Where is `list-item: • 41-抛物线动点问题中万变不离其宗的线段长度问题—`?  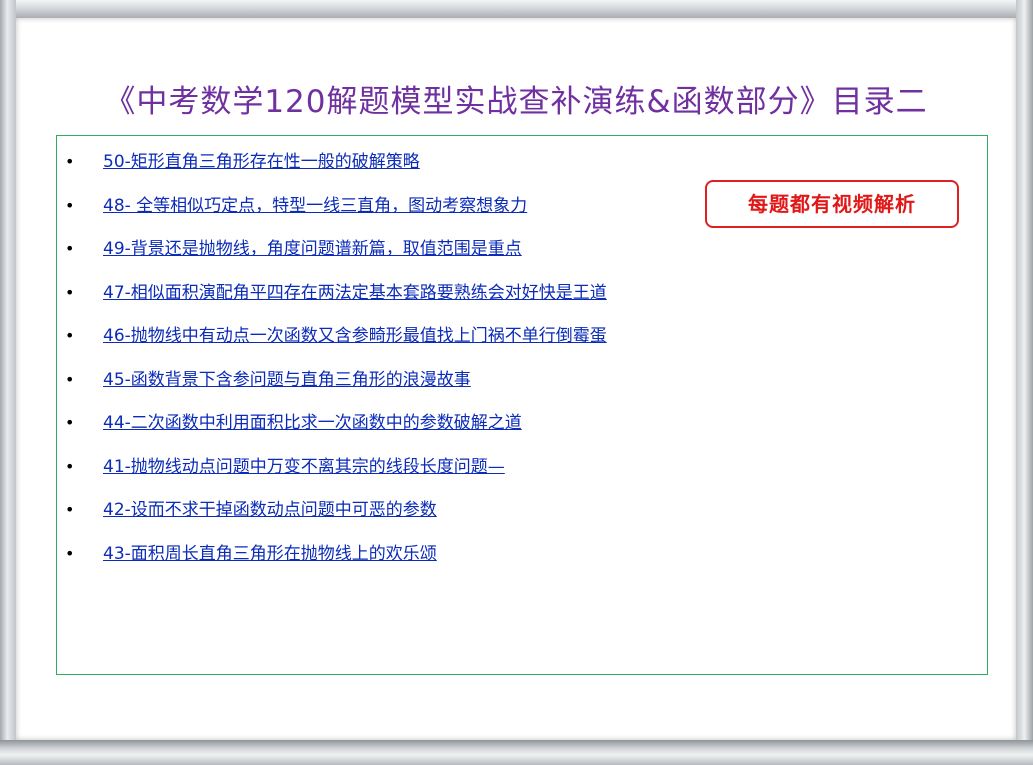
list-item: • 41-抛物线动点问题中万变不离其宗的线段长度问题— is located at coordinates (522, 477).